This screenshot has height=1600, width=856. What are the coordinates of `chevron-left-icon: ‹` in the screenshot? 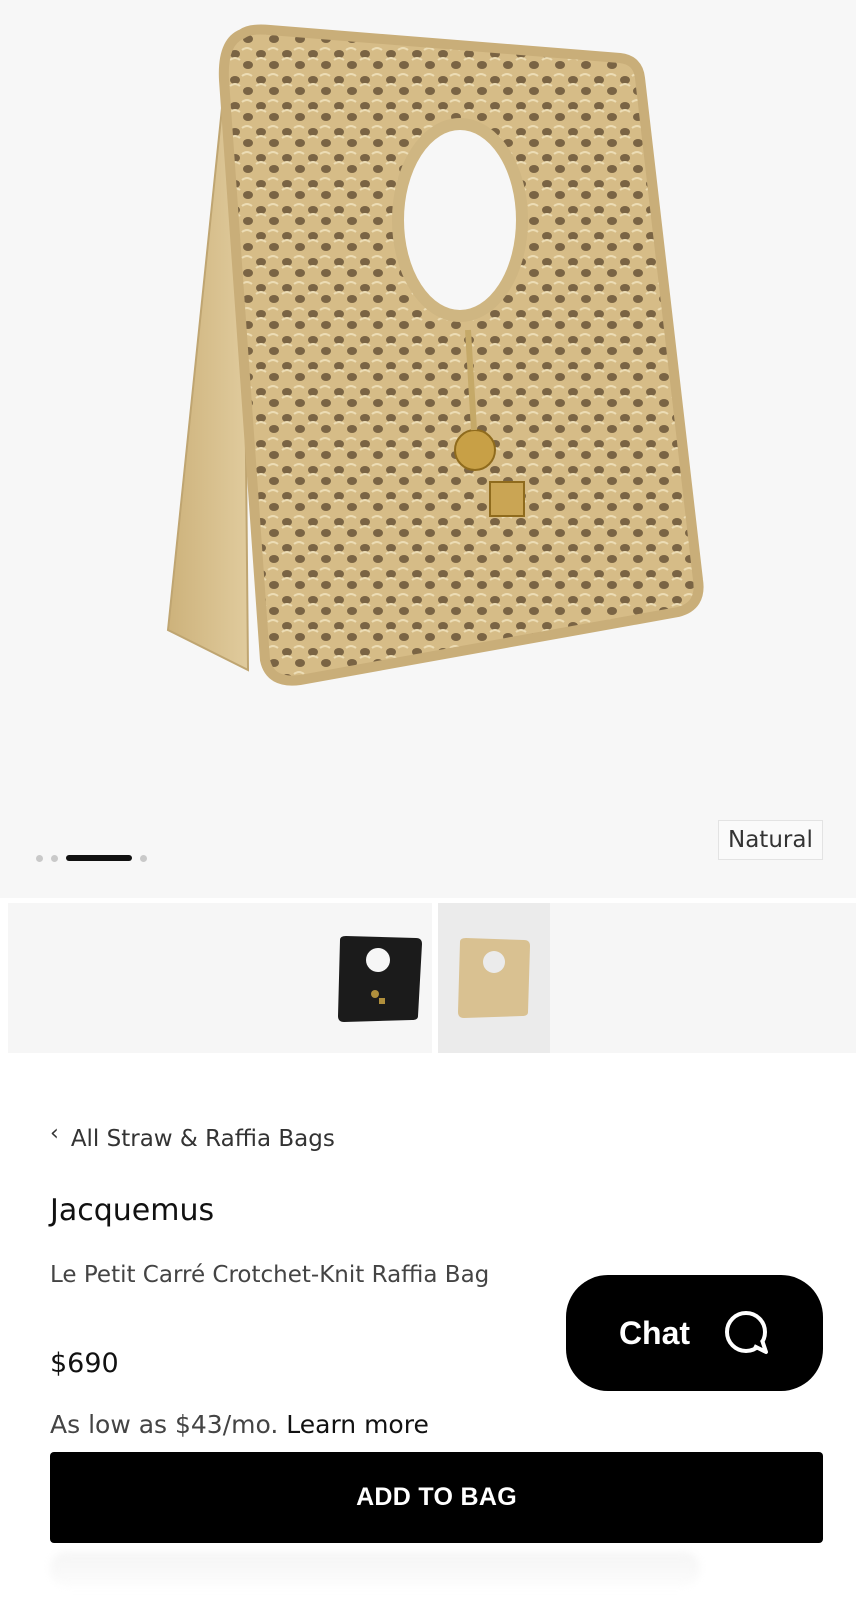 It's located at (54, 1133).